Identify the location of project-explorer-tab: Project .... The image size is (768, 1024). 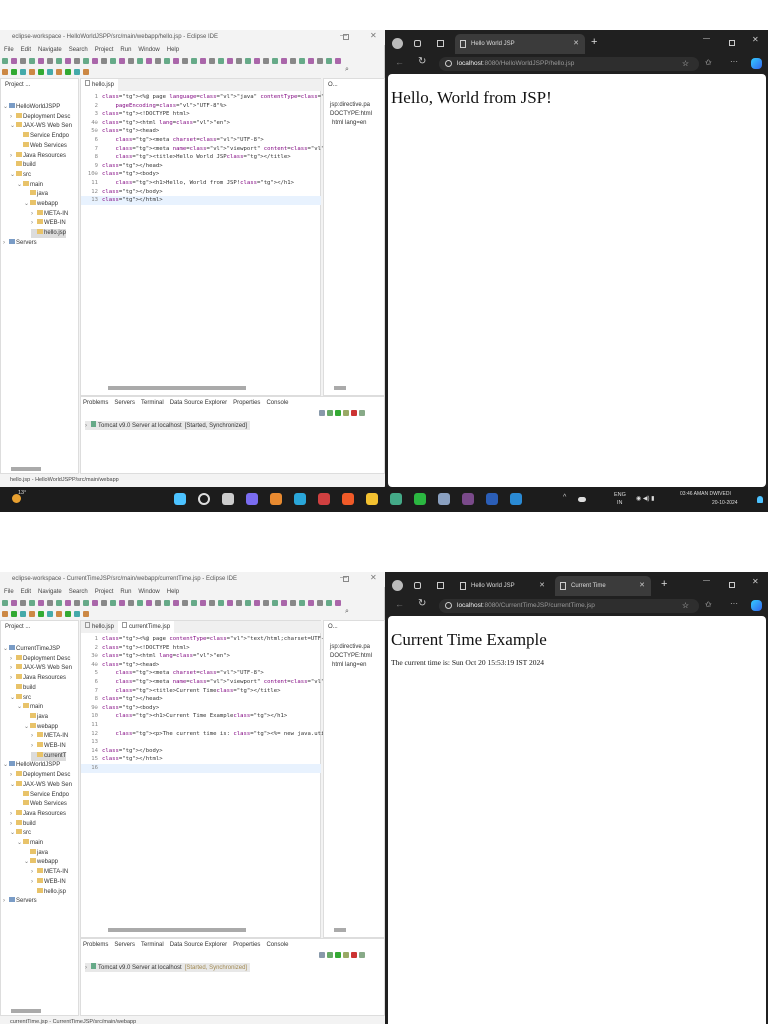
(31, 627).